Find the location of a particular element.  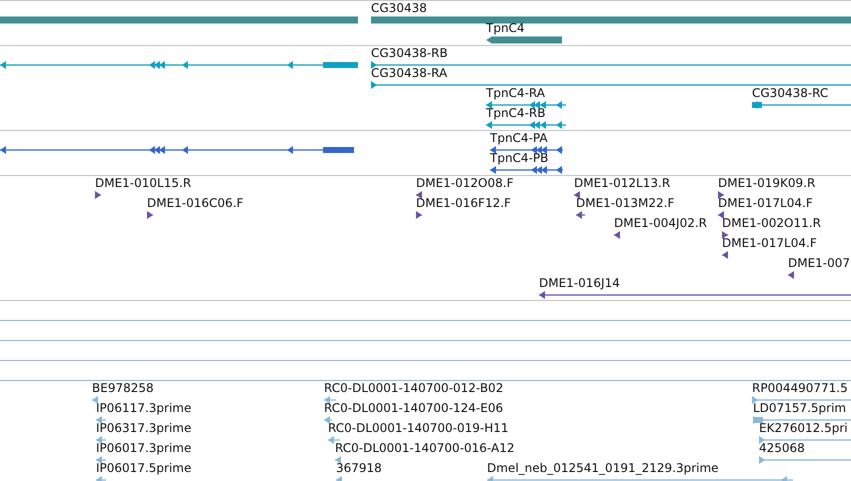

feature-label: DME1-013M22.F is located at coordinates (625, 203).